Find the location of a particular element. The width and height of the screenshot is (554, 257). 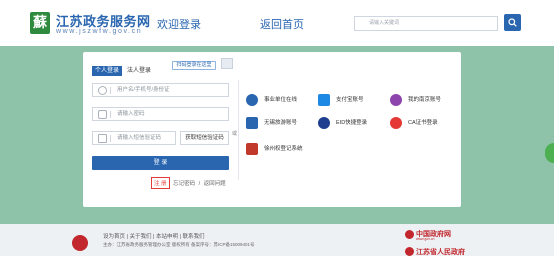

register-link: 注 册 is located at coordinates (160, 183).